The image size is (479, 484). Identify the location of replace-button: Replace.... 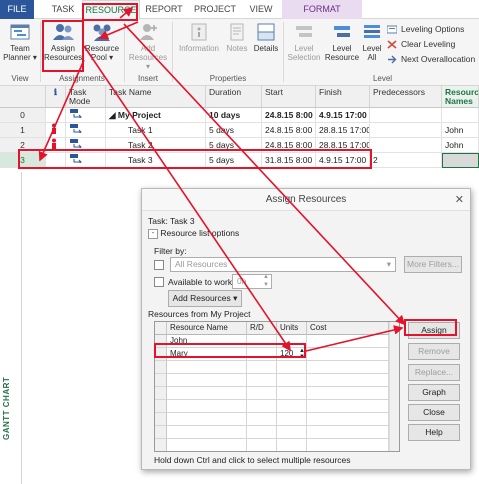
(434, 372).